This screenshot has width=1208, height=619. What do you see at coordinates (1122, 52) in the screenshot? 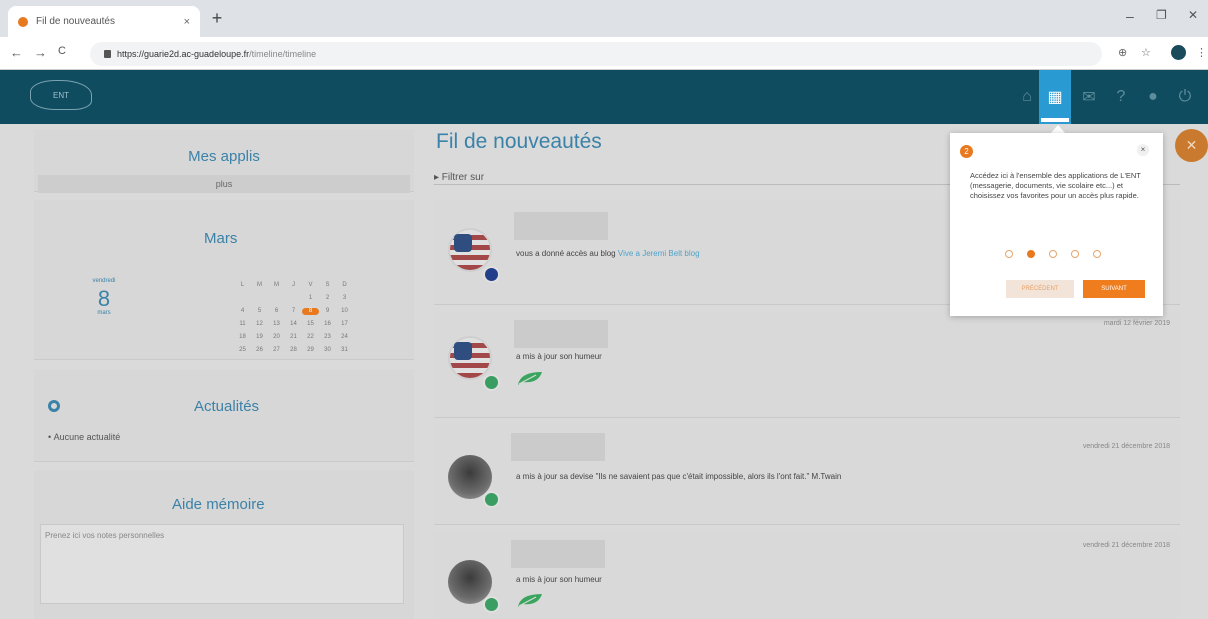
I see `zoom-icon: ⊕` at bounding box center [1122, 52].